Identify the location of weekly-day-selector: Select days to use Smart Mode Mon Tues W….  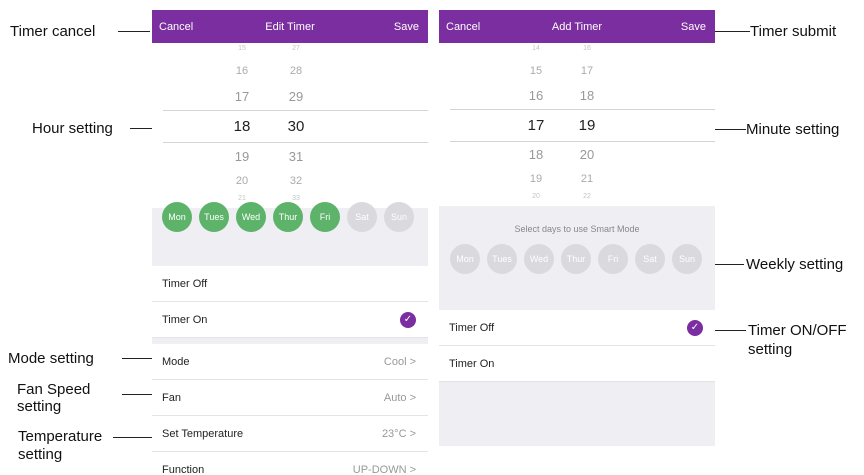
(577, 258).